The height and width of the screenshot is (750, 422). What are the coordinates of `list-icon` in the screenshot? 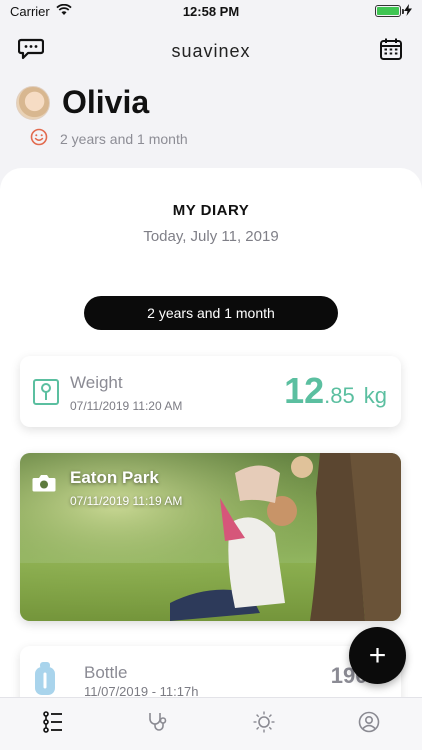 It's located at (52, 724).